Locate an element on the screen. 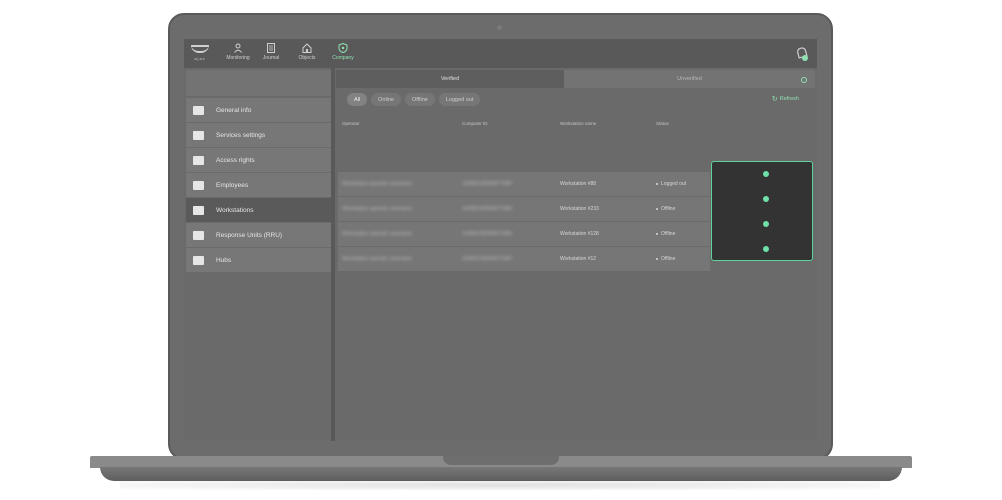 Image resolution: width=1002 pixels, height=500 pixels. sidebar-item-services-settings: Services settings is located at coordinates (259, 135).